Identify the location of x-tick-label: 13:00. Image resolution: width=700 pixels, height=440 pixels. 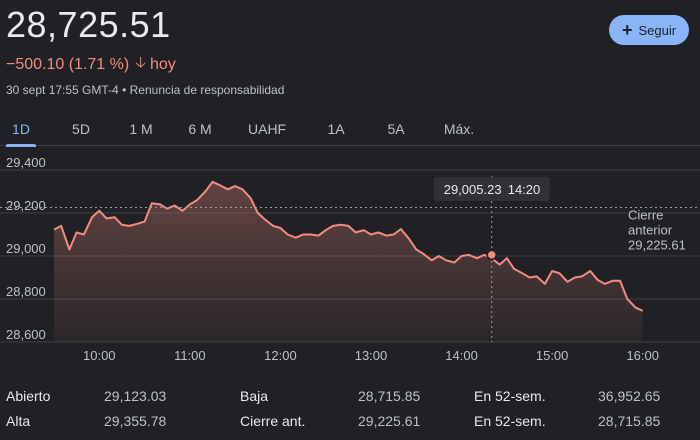
(371, 355).